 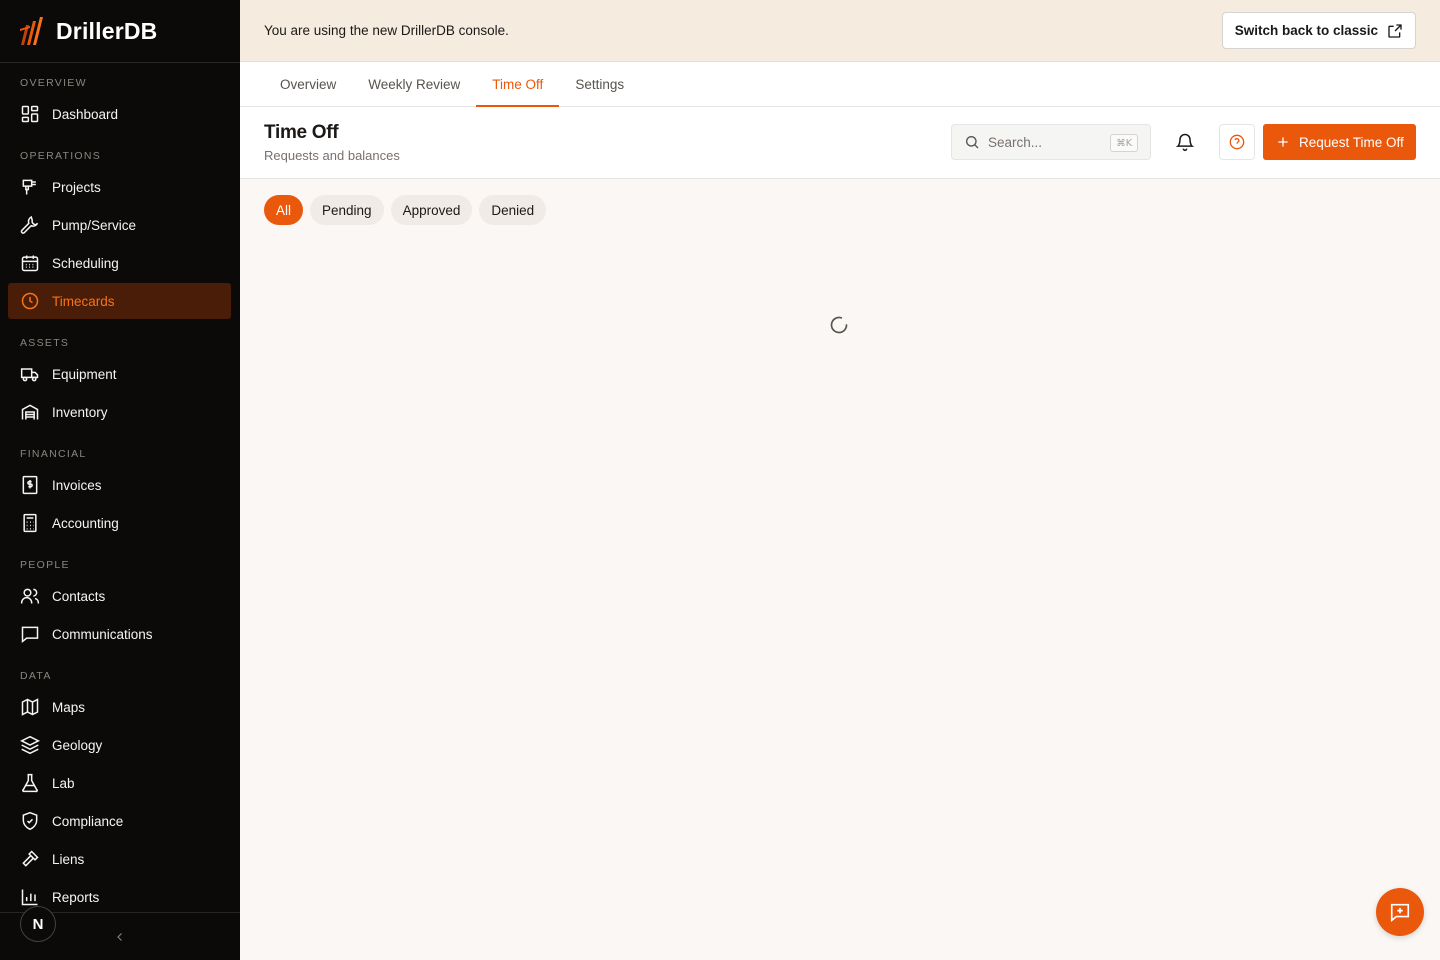 I want to click on feedback-chat-button, so click(x=1400, y=912).